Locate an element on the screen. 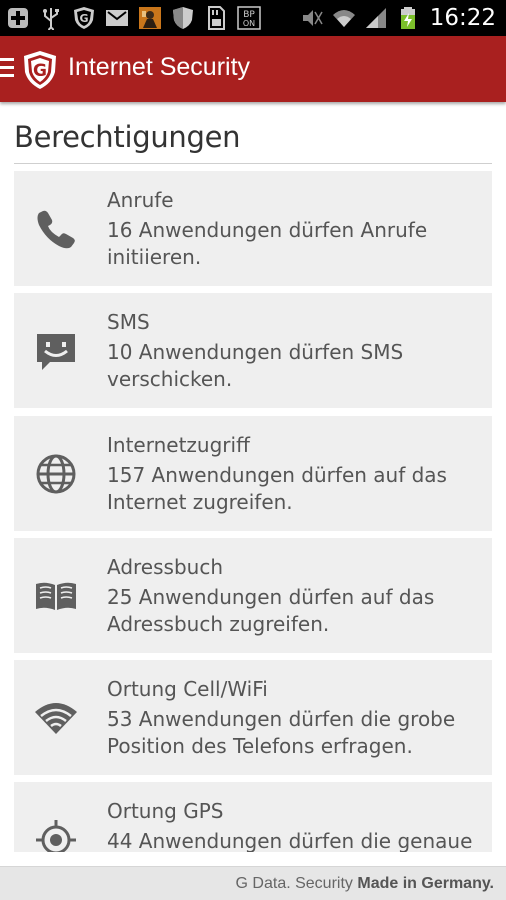 Image resolution: width=506 pixels, height=900 pixels. permission-description: 16 Anwendungen dürfen Anrufe initiieren. is located at coordinates (267, 243).